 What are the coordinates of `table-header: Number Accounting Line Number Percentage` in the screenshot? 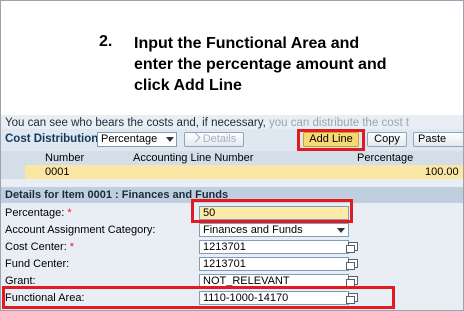 It's located at (232, 158).